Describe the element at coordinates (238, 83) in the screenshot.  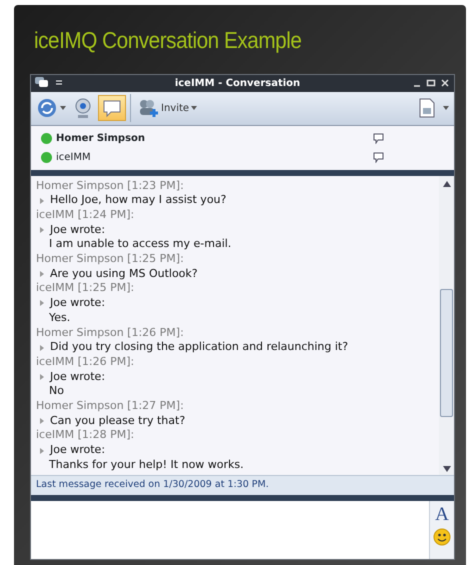
I see `window-title: iceIMM - Conversation` at that location.